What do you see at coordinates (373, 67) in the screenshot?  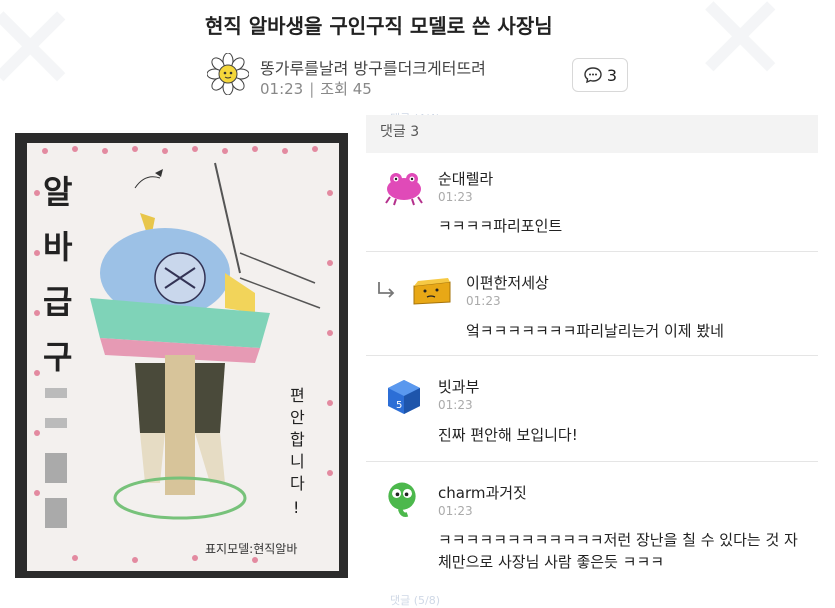 I see `post-author: 똥가루를날려 방구를더크게터뜨려` at bounding box center [373, 67].